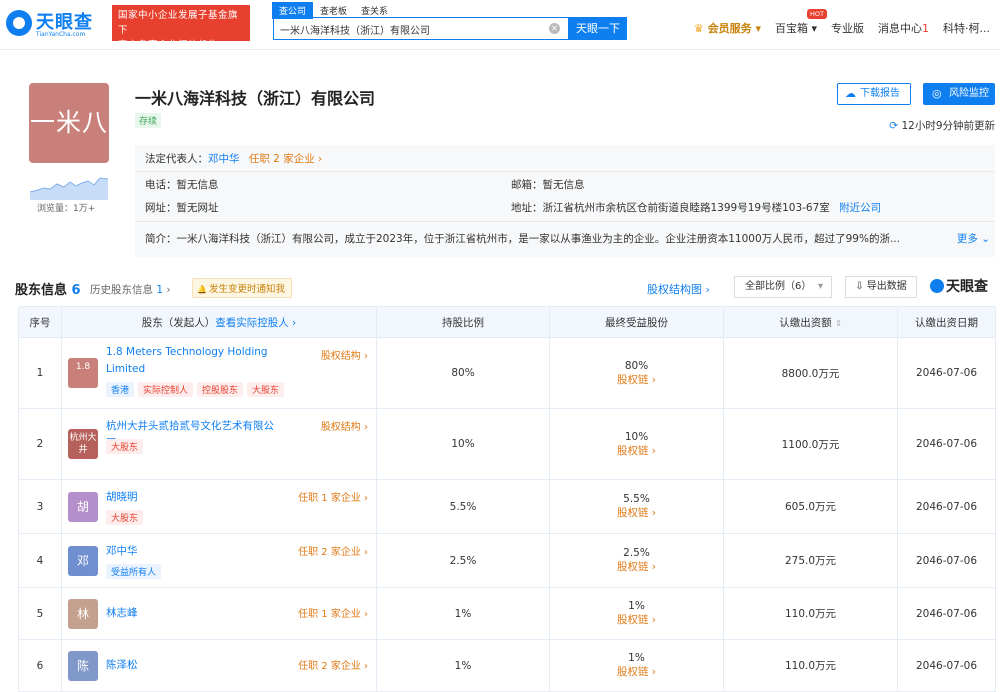 This screenshot has height=692, width=1000. What do you see at coordinates (838, 323) in the screenshot?
I see `sort-icon: ⇕` at bounding box center [838, 323].